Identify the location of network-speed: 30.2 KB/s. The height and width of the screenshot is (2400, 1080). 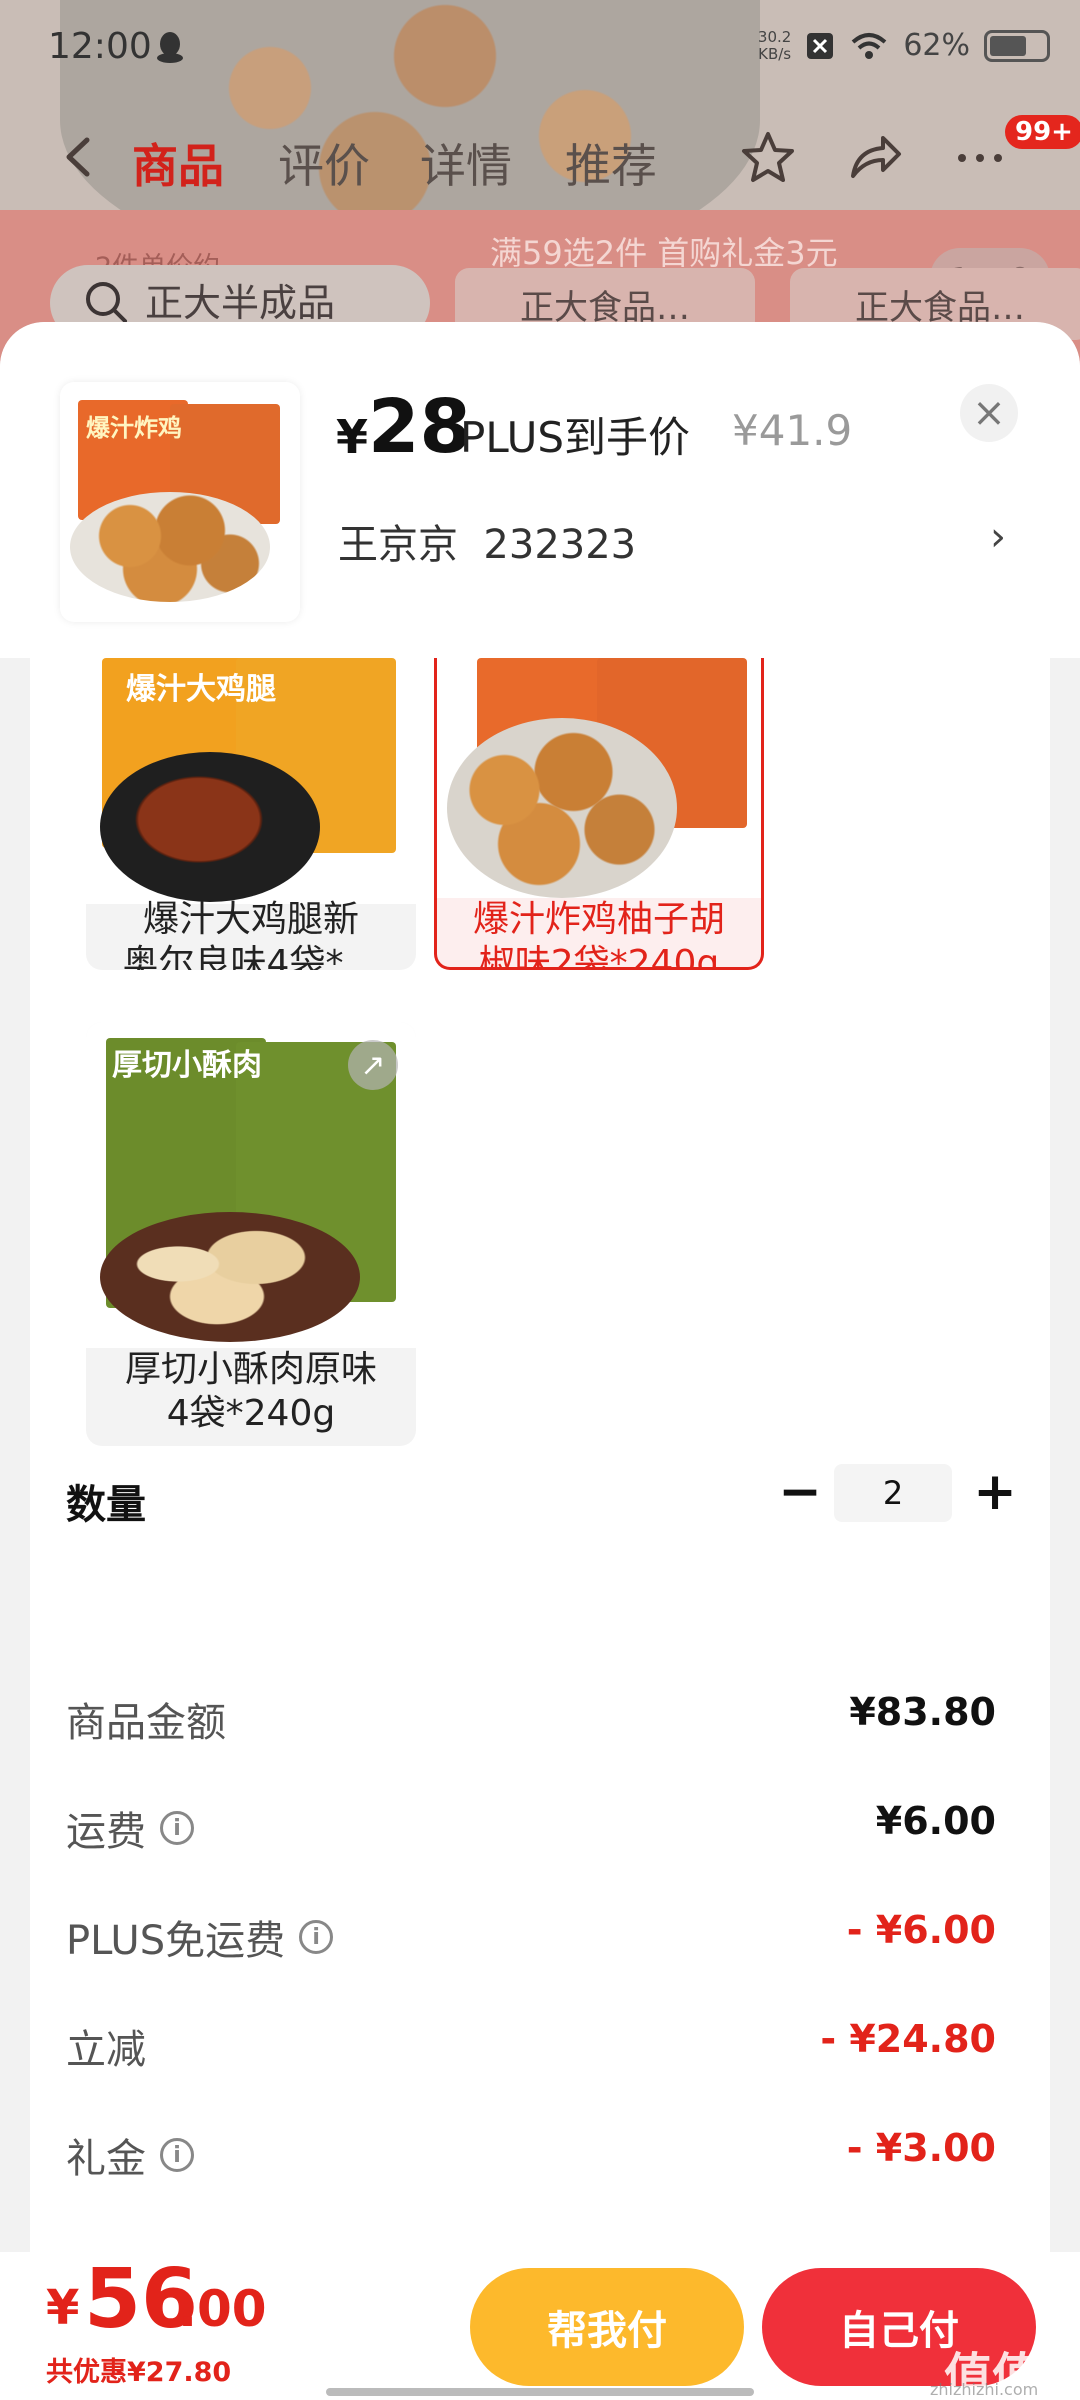
(774, 45).